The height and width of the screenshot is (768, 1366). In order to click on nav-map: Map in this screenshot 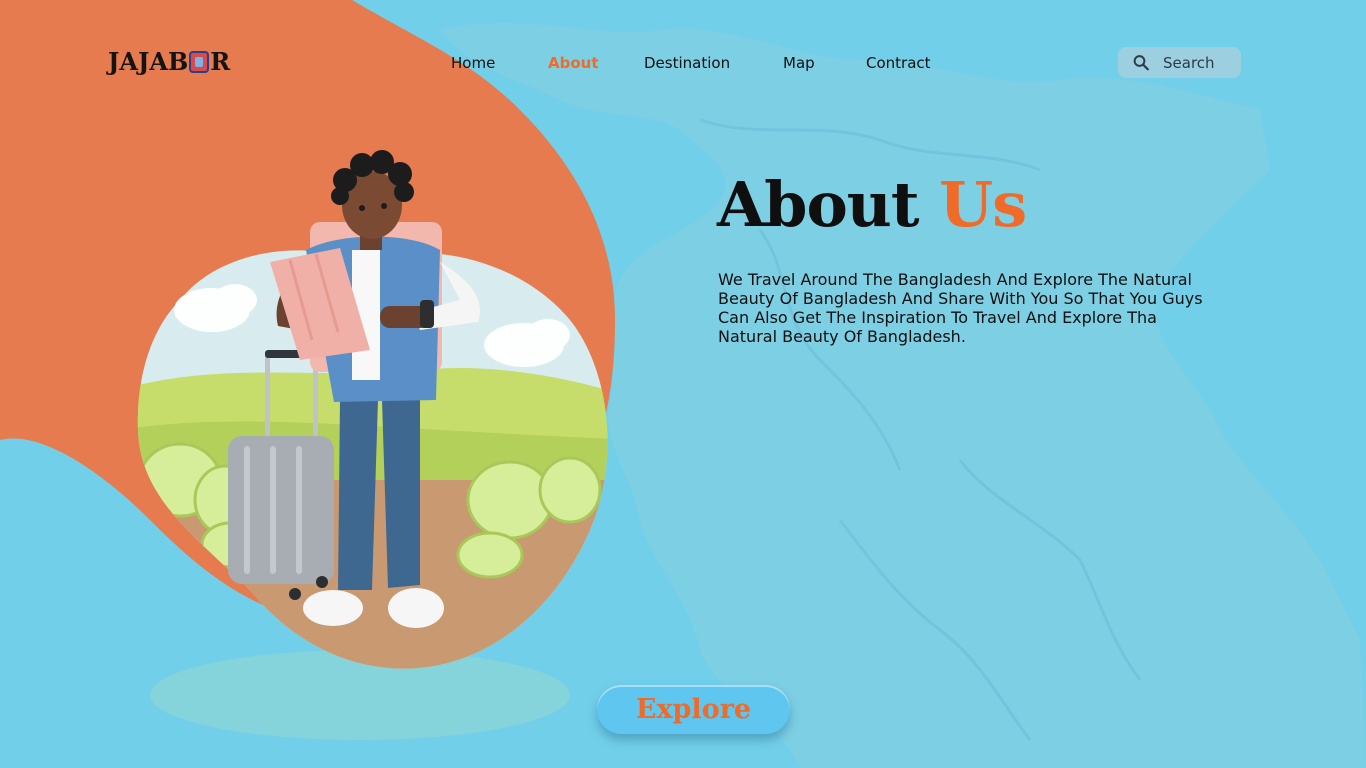, I will do `click(799, 63)`.